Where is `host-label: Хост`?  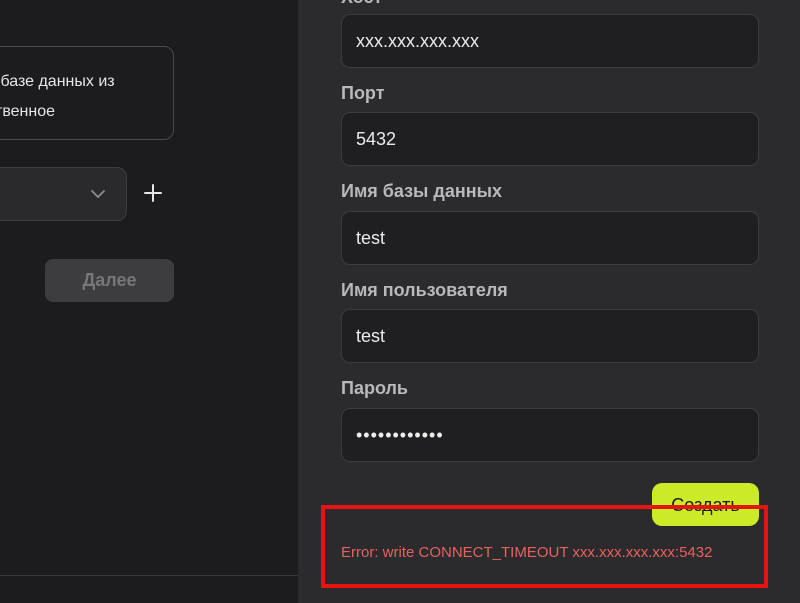 host-label: Хост is located at coordinates (361, 4).